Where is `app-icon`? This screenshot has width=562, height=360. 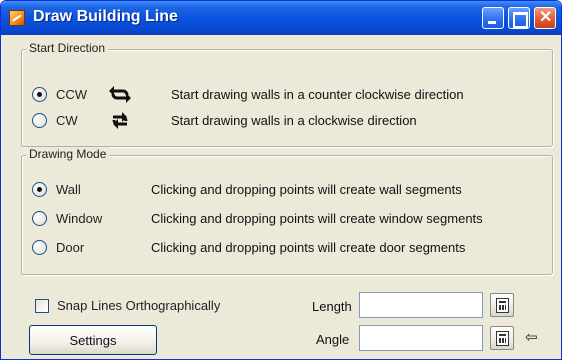 app-icon is located at coordinates (17, 18).